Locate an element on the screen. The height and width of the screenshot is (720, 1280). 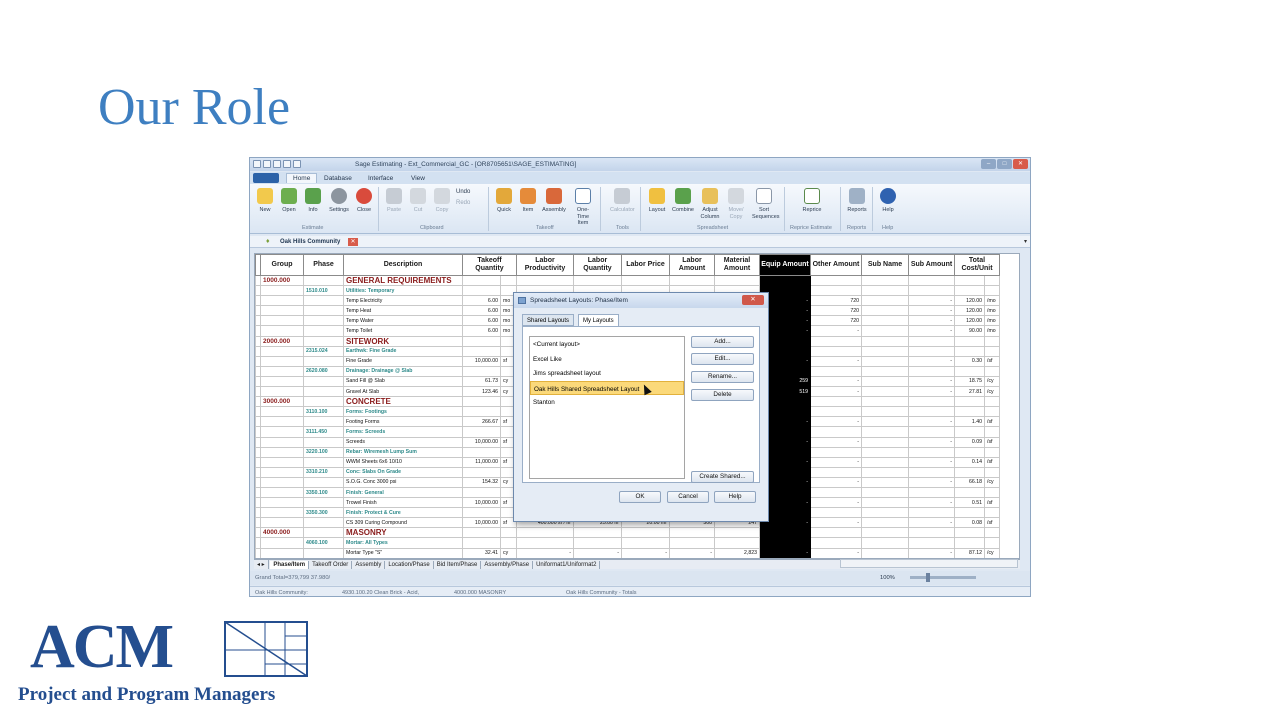
cell-total-cost: 0.51 is located at coordinates (969, 503).